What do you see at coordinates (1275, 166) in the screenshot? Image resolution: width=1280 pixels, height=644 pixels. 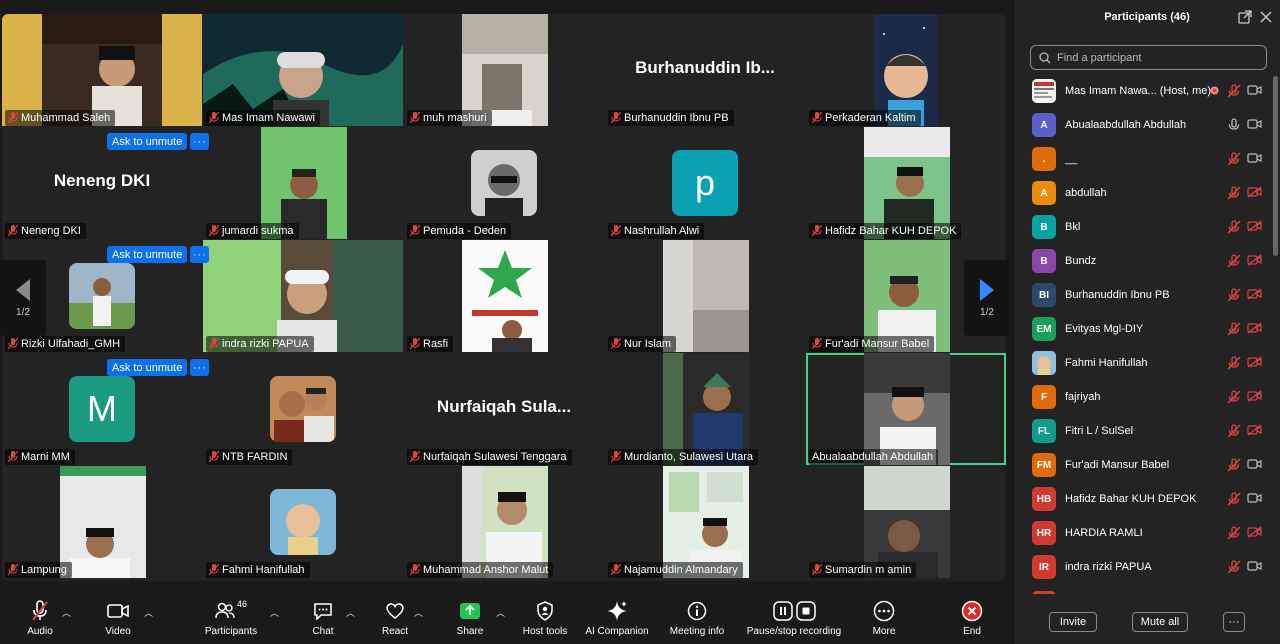 I see `participants-scrollbar` at bounding box center [1275, 166].